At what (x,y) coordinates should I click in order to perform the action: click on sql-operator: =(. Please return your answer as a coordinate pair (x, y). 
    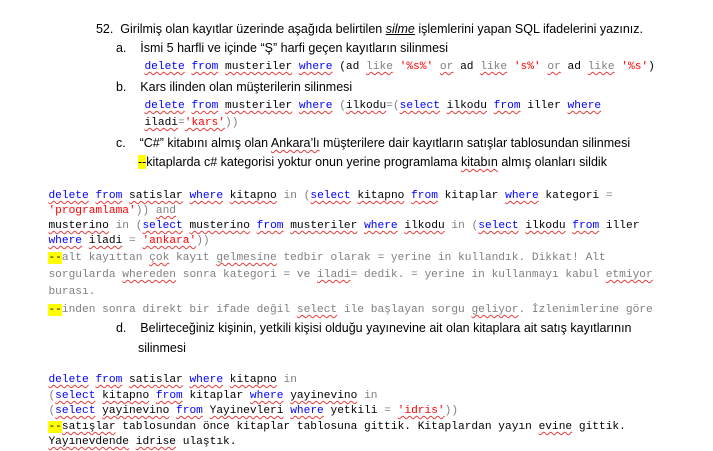
    Looking at the image, I should click on (393, 106).